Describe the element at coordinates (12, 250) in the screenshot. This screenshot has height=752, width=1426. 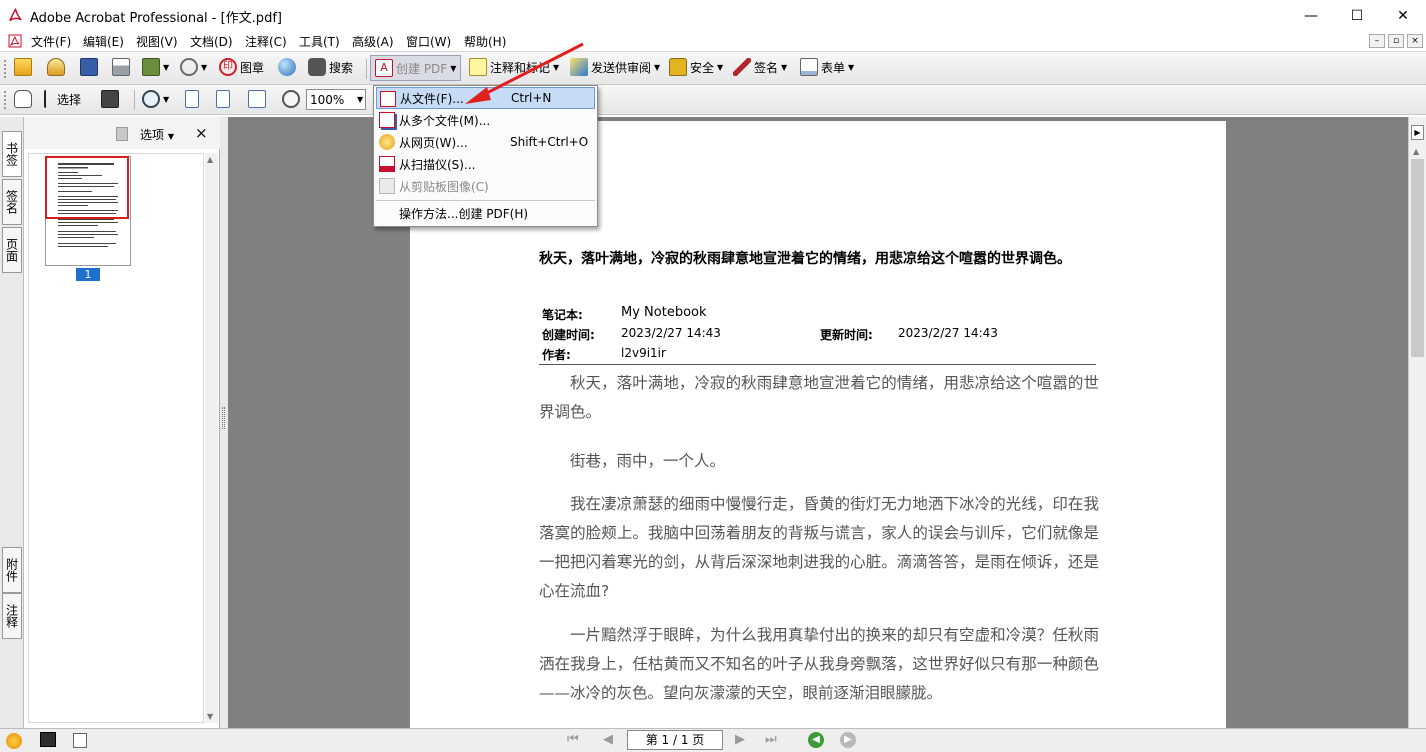
I see `tab-pages: 页面` at that location.